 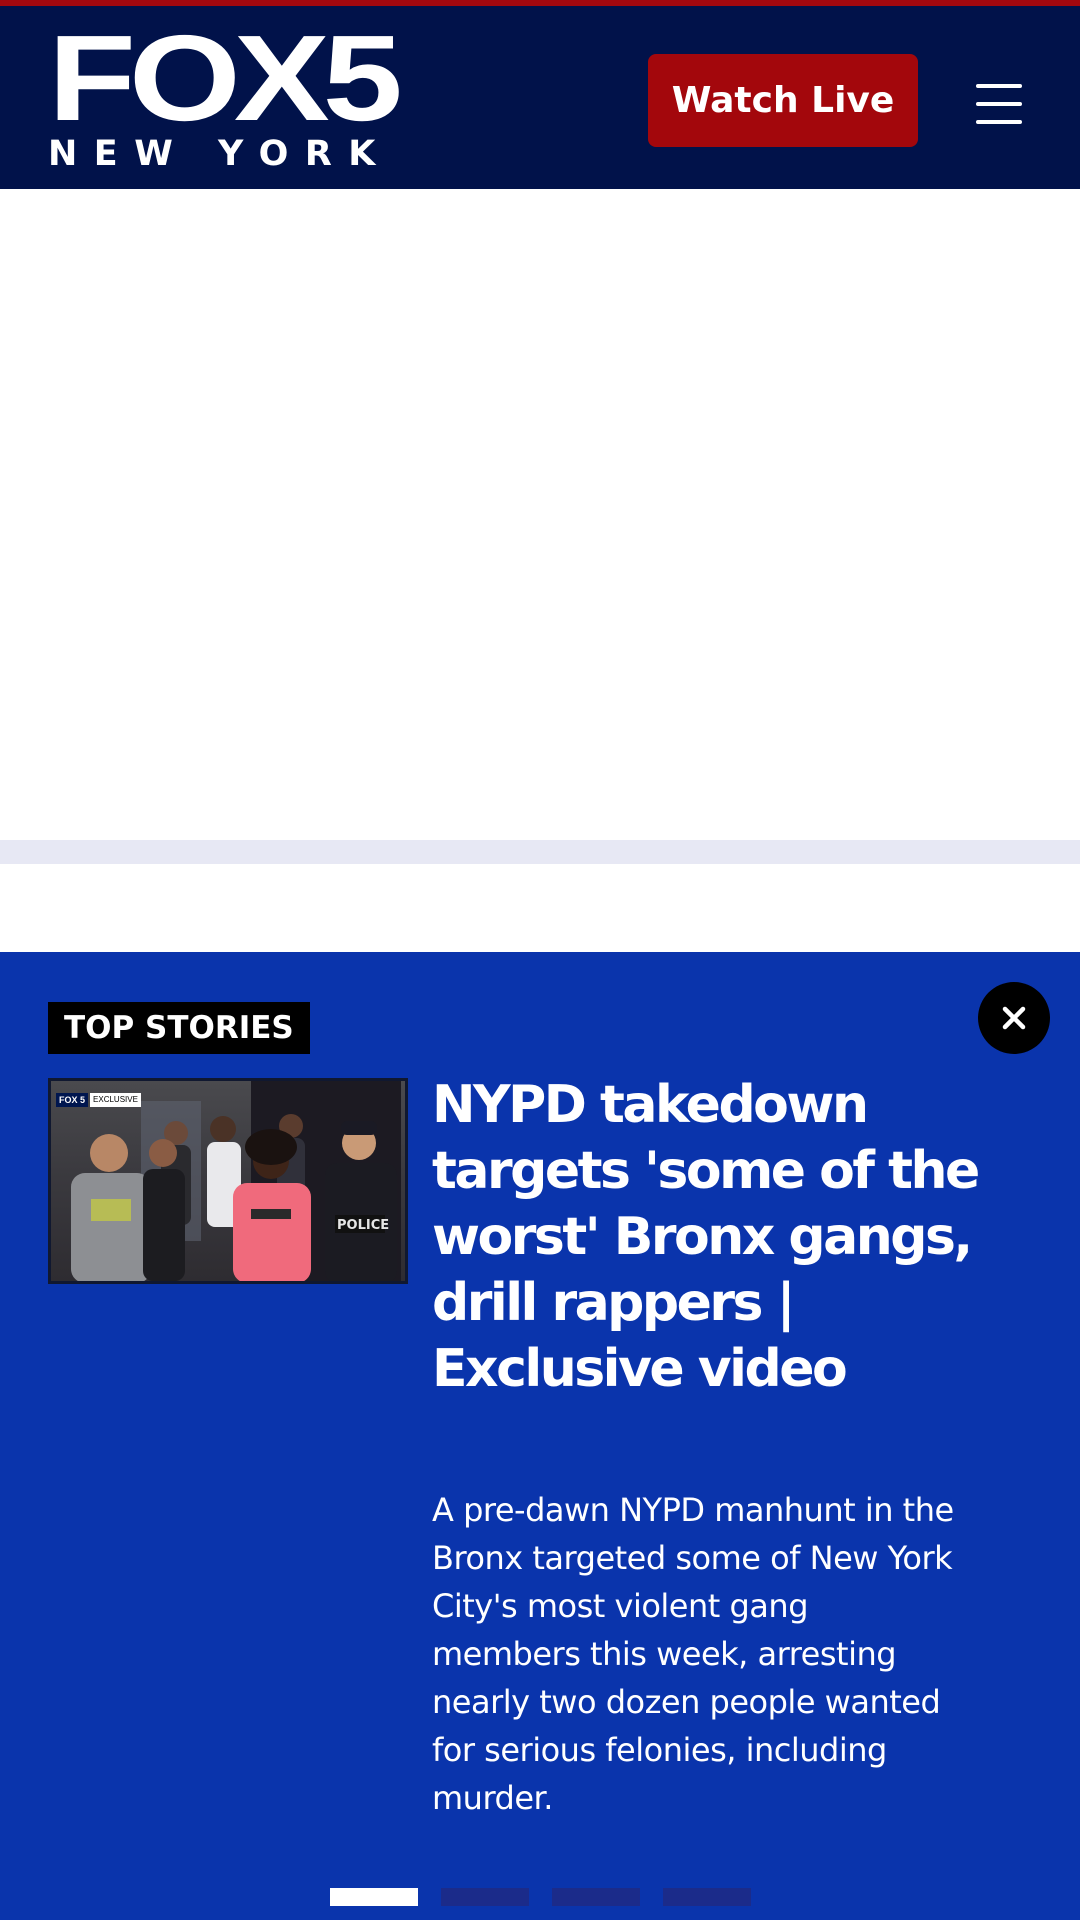 I want to click on hamburger-menu-icon, so click(x=999, y=104).